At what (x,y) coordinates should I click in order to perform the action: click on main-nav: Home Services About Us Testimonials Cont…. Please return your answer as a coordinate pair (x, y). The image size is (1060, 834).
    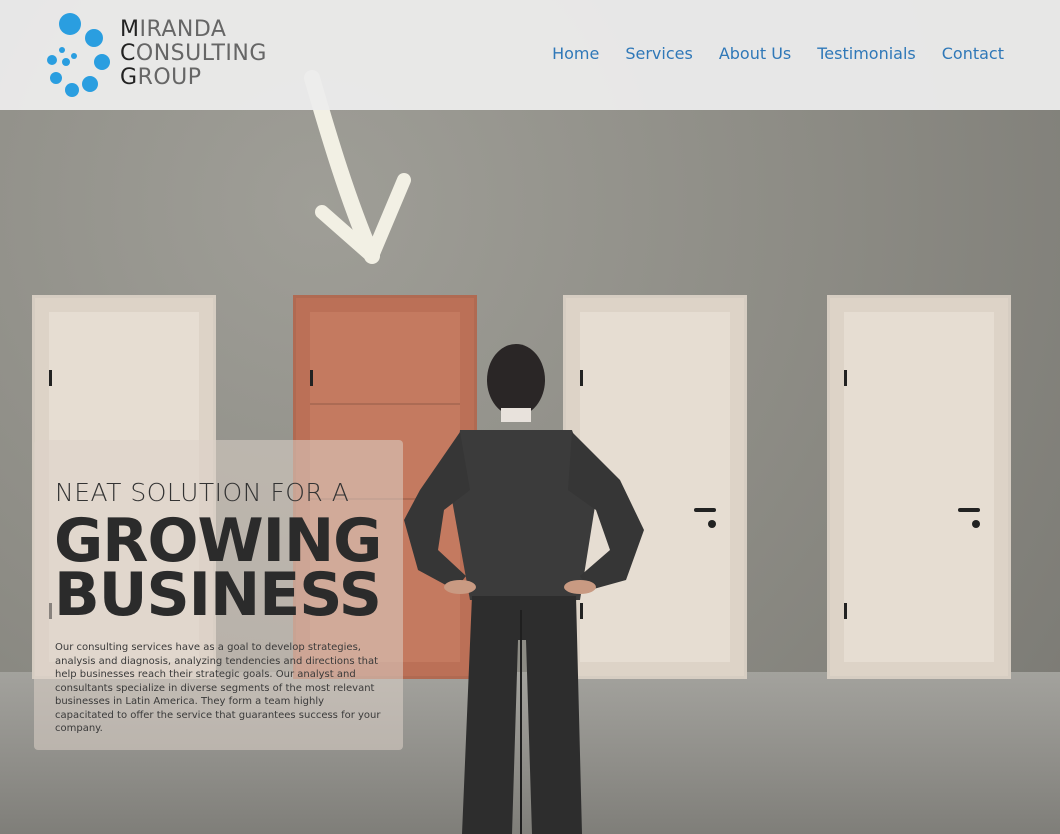
    Looking at the image, I should click on (778, 53).